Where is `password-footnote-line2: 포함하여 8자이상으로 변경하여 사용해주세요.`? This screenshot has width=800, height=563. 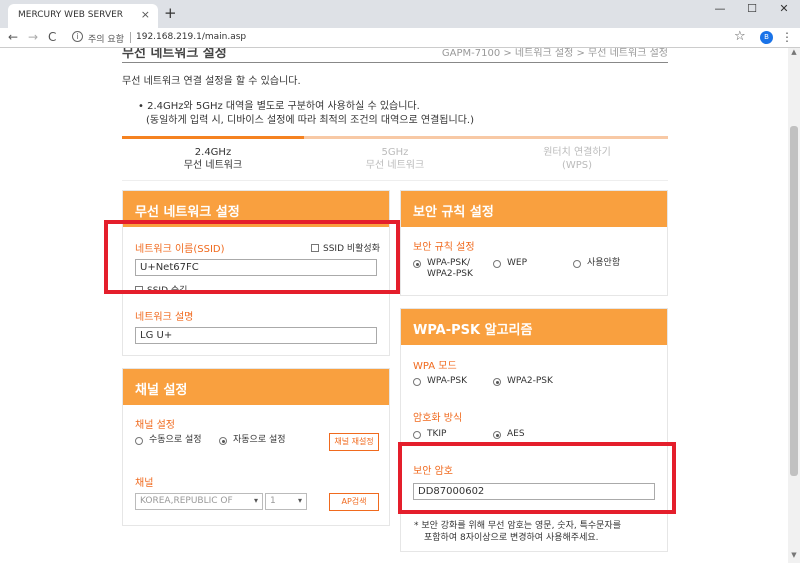 password-footnote-line2: 포함하여 8자이상으로 변경하여 사용해주세요. is located at coordinates (511, 538).